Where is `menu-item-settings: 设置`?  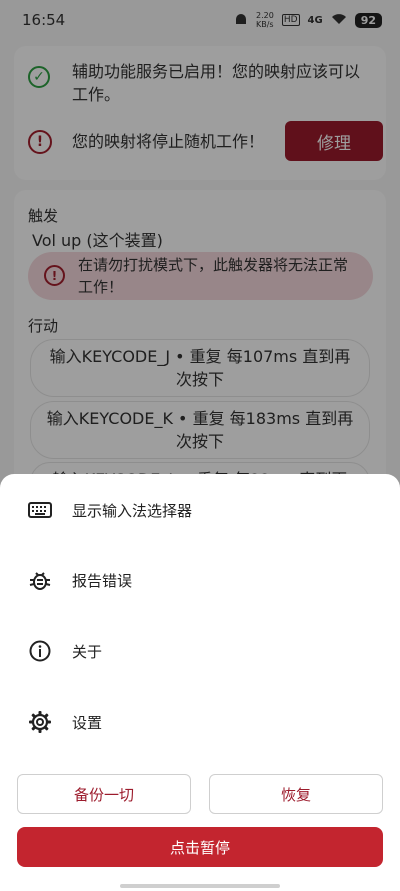 menu-item-settings: 设置 is located at coordinates (200, 722).